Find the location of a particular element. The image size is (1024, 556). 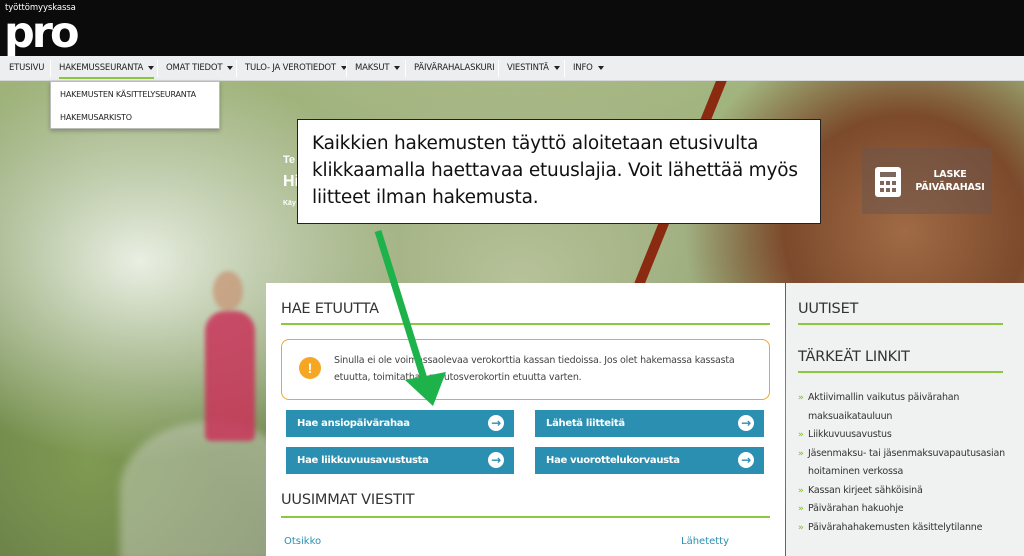

send-attachments-button: Lähetä liitteitä → is located at coordinates (649, 423).